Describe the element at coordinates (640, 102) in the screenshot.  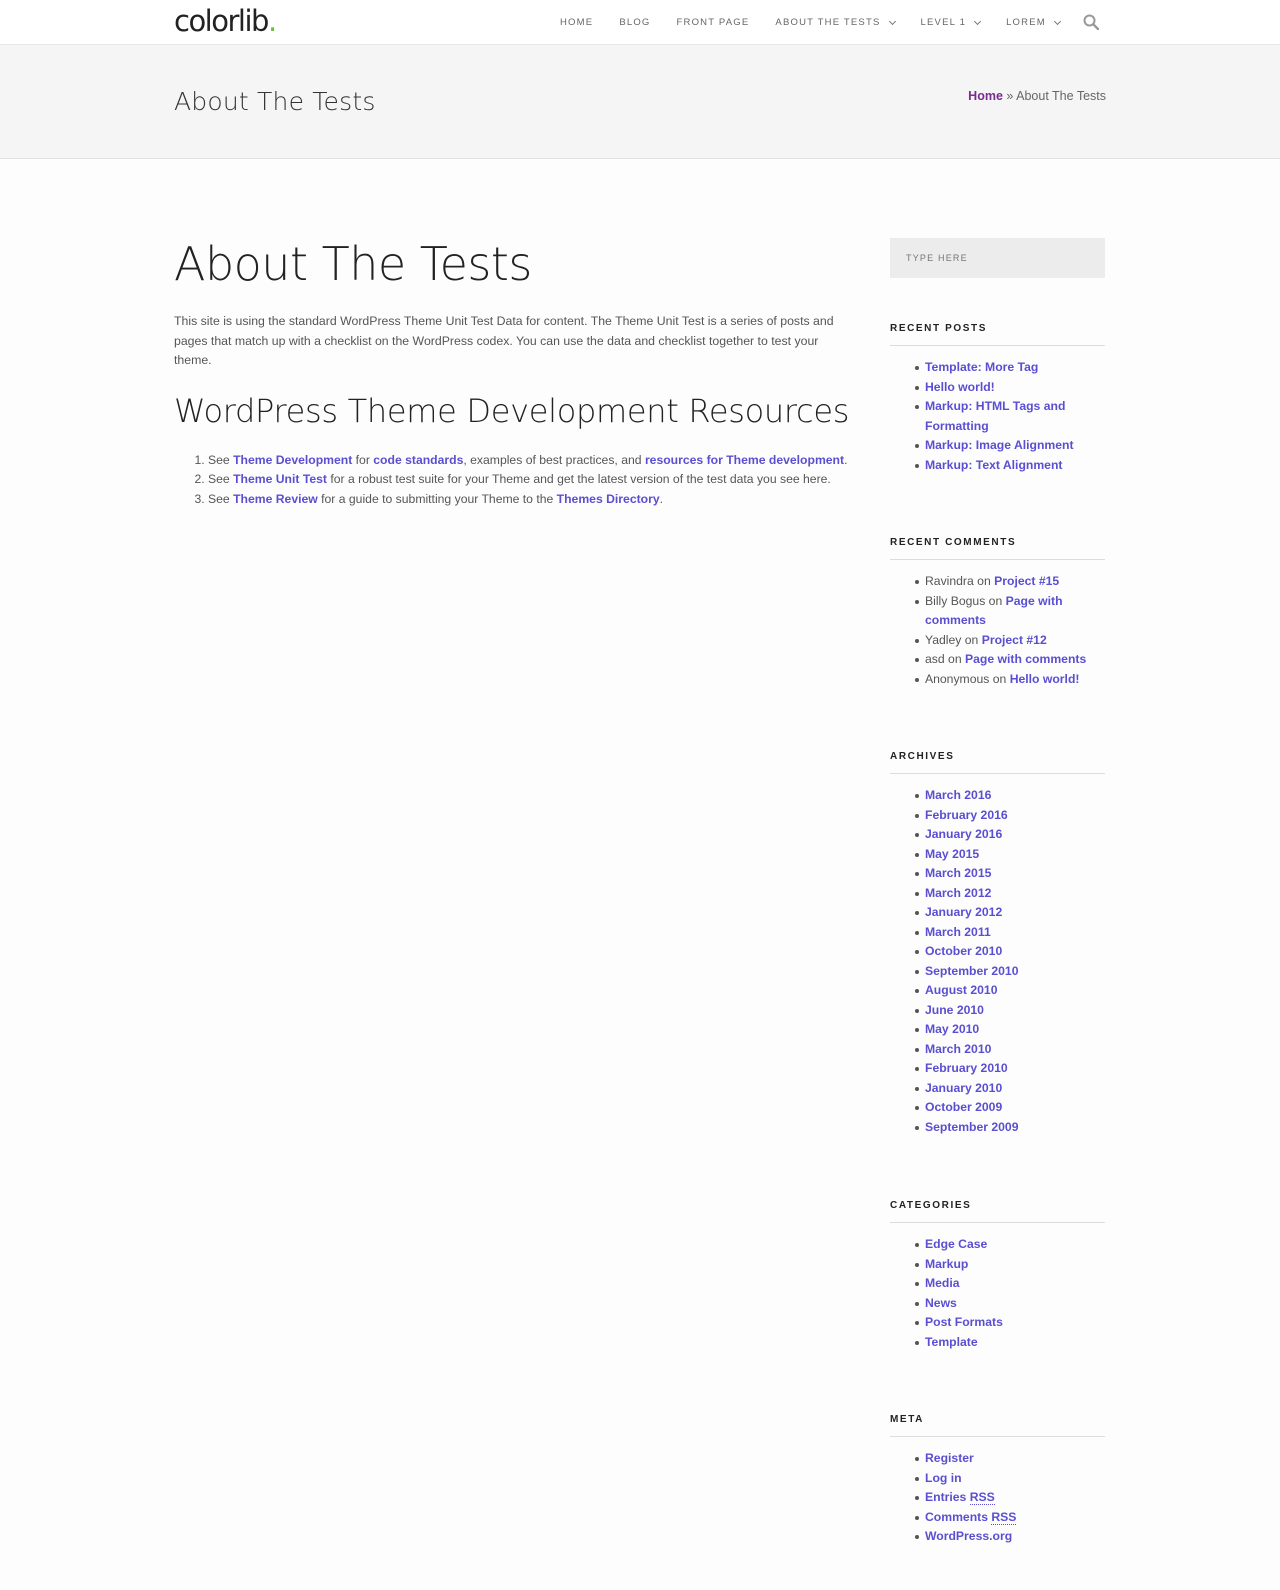
I see `page-title-bar: About The Tests Home » About The Tests` at that location.